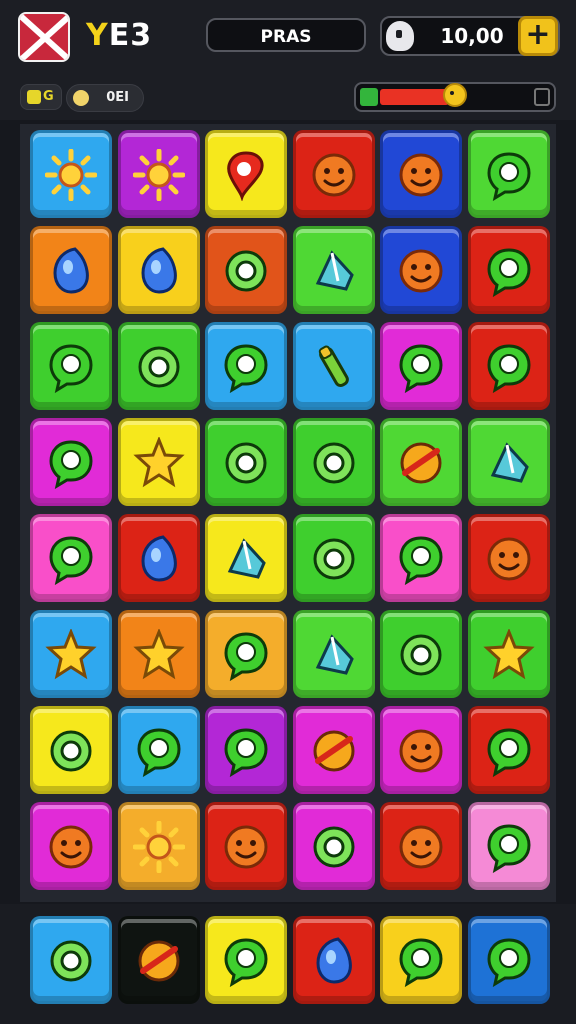  I want to click on sun-icon, so click(158, 847).